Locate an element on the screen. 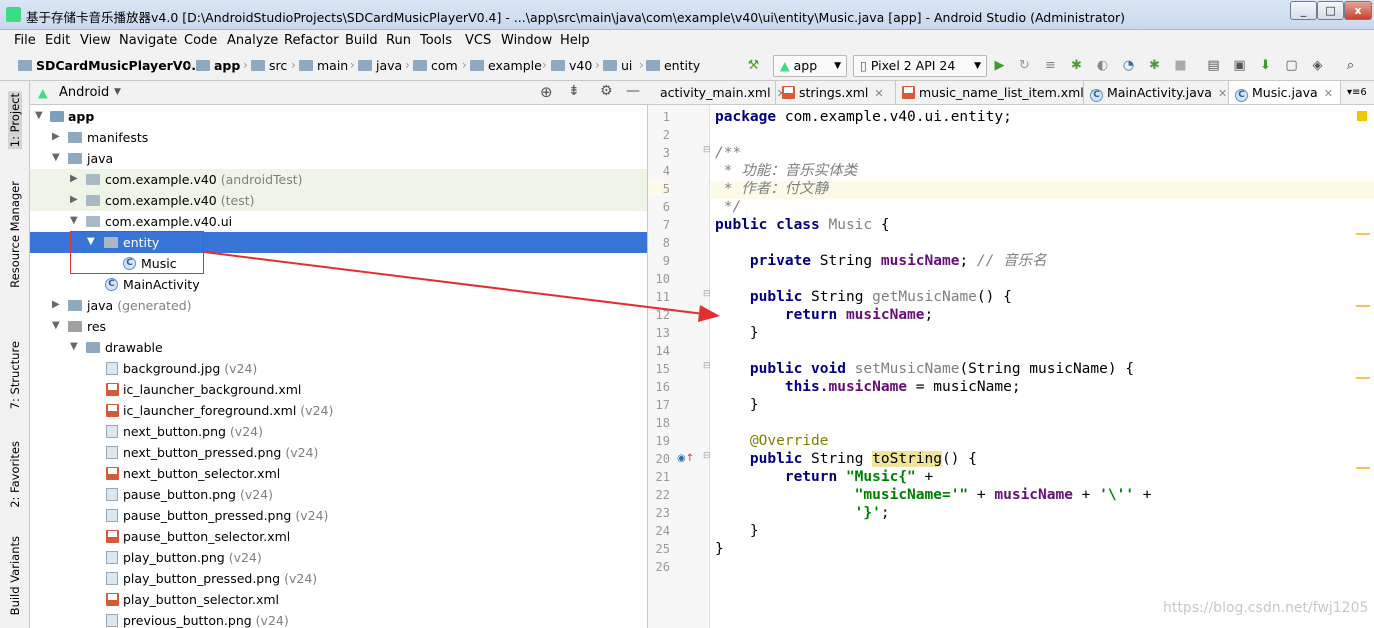 This screenshot has width=1374, height=628. annotation-arrow is located at coordinates (461, 286).